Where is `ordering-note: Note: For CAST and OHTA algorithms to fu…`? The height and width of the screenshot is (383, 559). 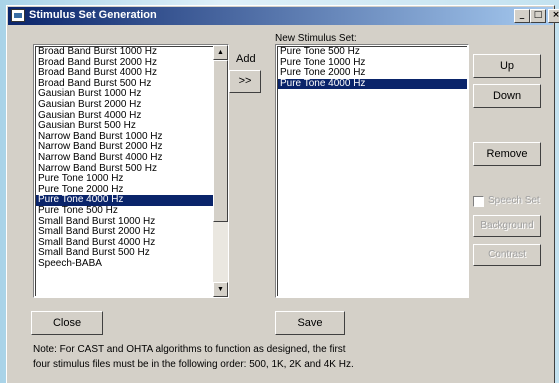 ordering-note: Note: For CAST and OHTA algorithms to fu… is located at coordinates (193, 357).